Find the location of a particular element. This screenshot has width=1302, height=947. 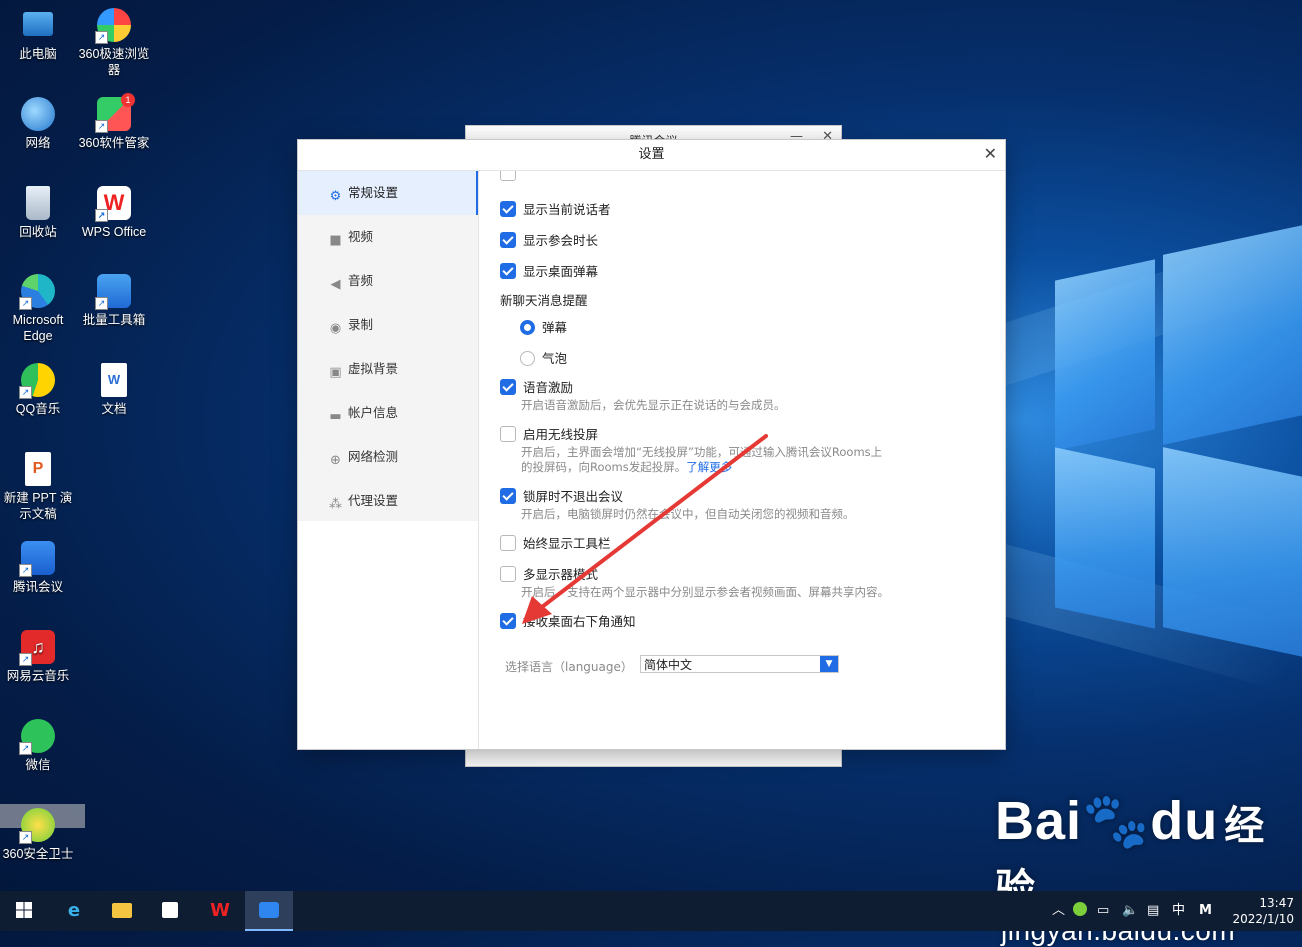

network-icon: ▭ is located at coordinates (1103, 911).